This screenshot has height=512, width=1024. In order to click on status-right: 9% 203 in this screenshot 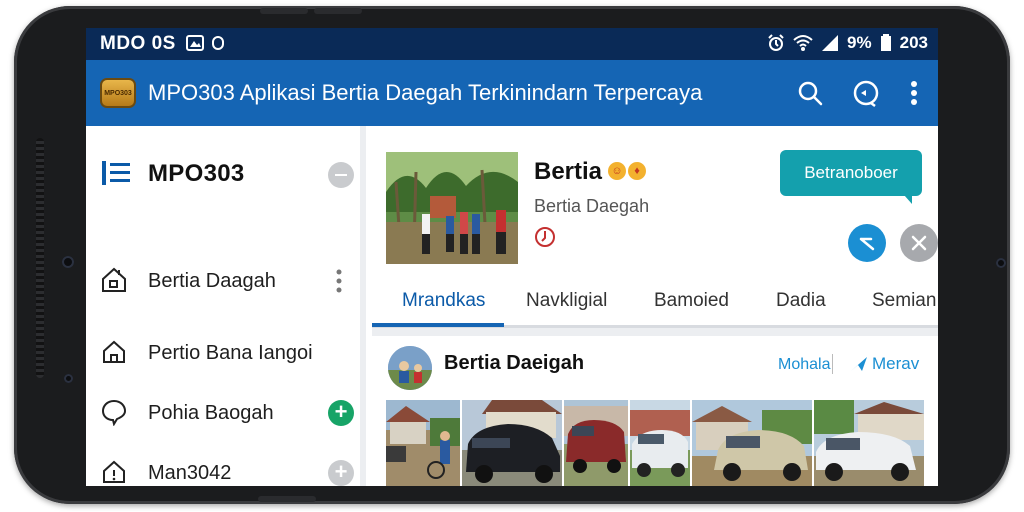, I will do `click(847, 43)`.